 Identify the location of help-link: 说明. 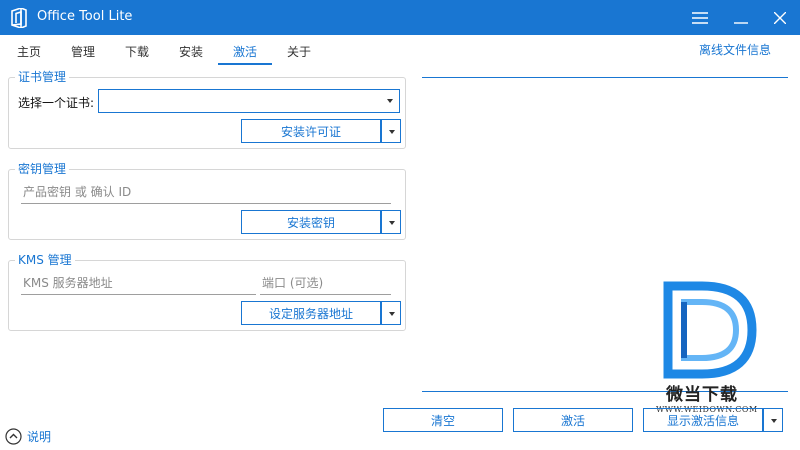
(28, 436).